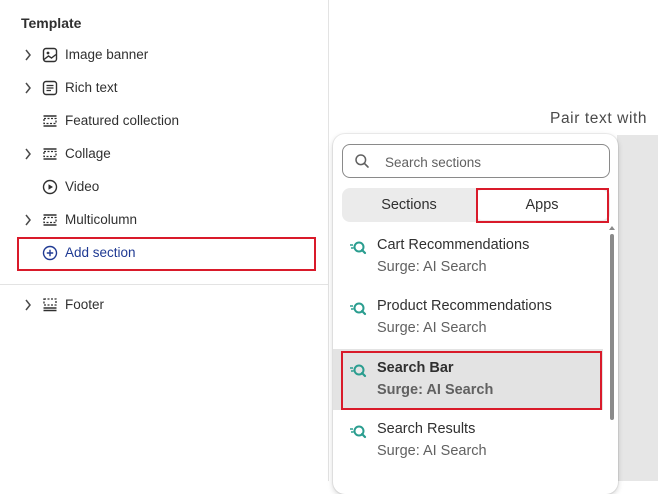  I want to click on sidebar-item-label: Collage, so click(88, 153).